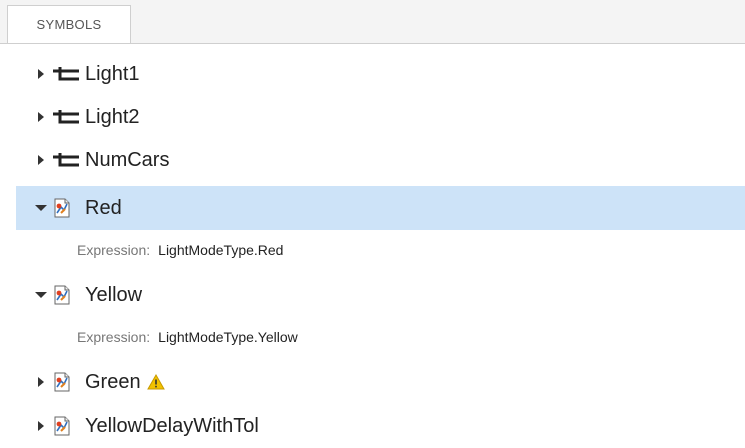 The height and width of the screenshot is (448, 745). Describe the element at coordinates (380, 382) in the screenshot. I see `tree-row-green: Green` at that location.